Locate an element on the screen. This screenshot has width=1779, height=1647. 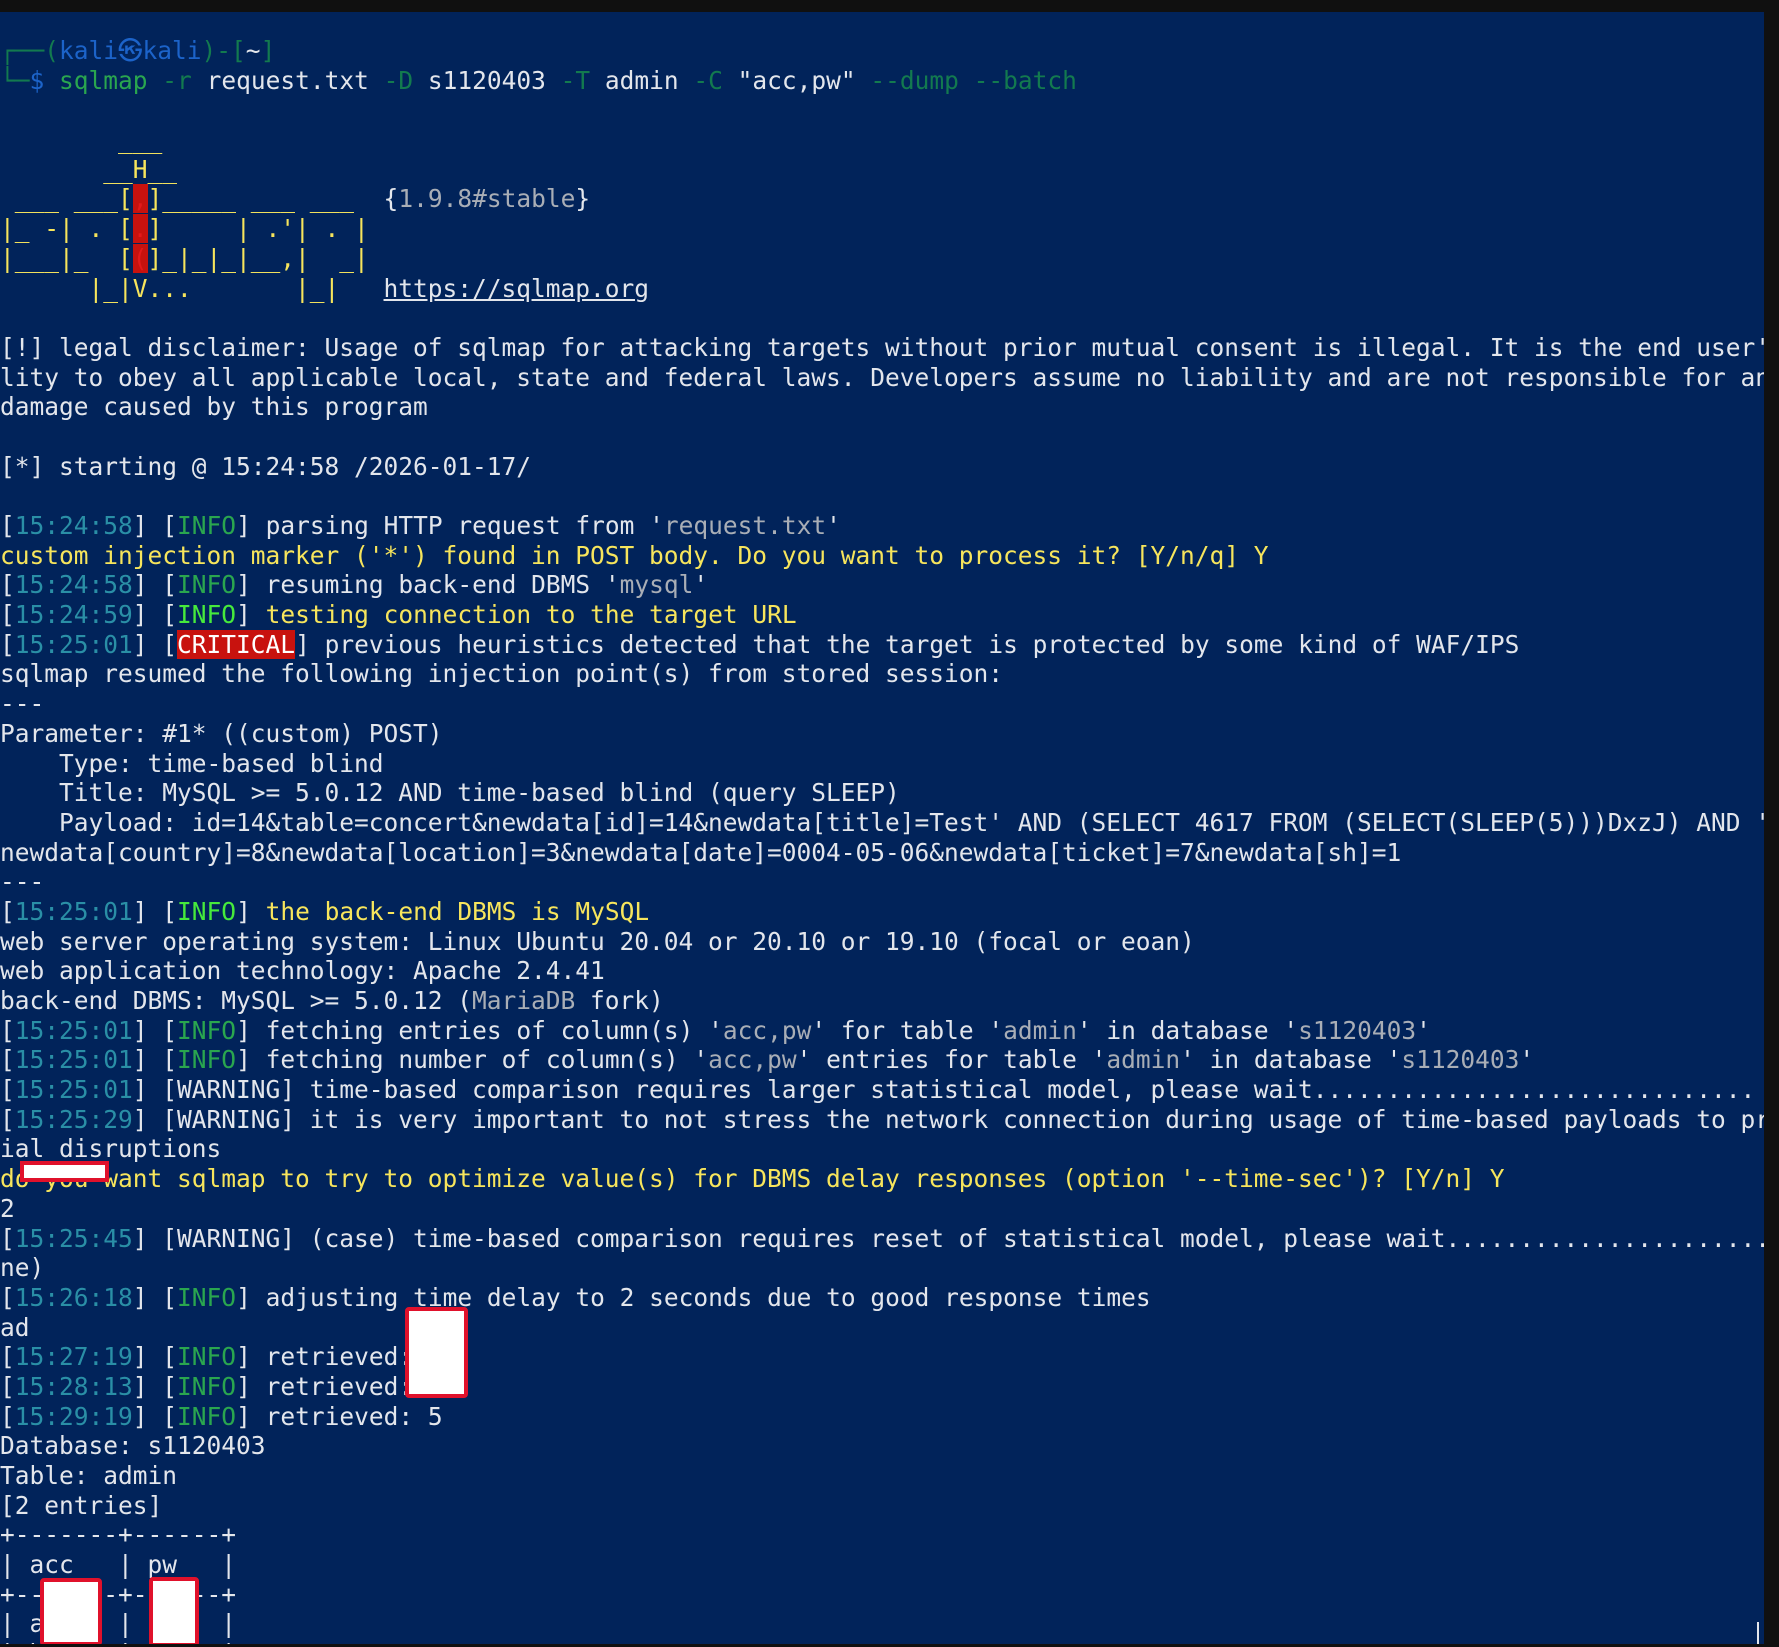
terminal-text: 2 is located at coordinates (7, 1208).